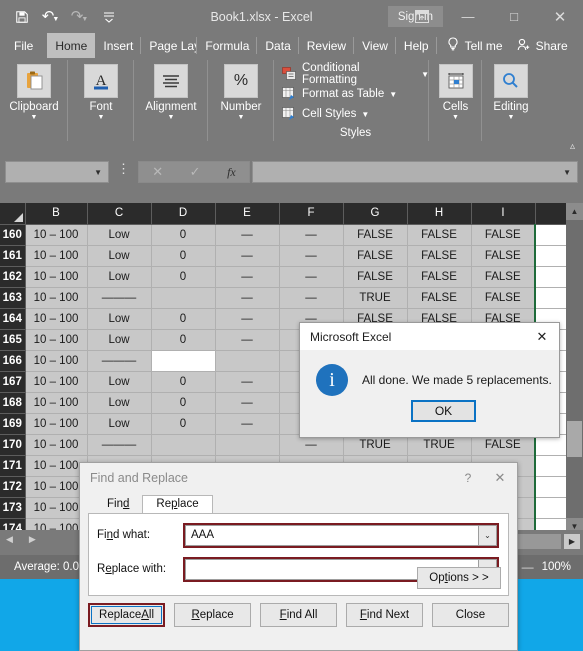 The height and width of the screenshot is (651, 583). What do you see at coordinates (528, 567) in the screenshot?
I see `zoom-out-icon: —` at bounding box center [528, 567].